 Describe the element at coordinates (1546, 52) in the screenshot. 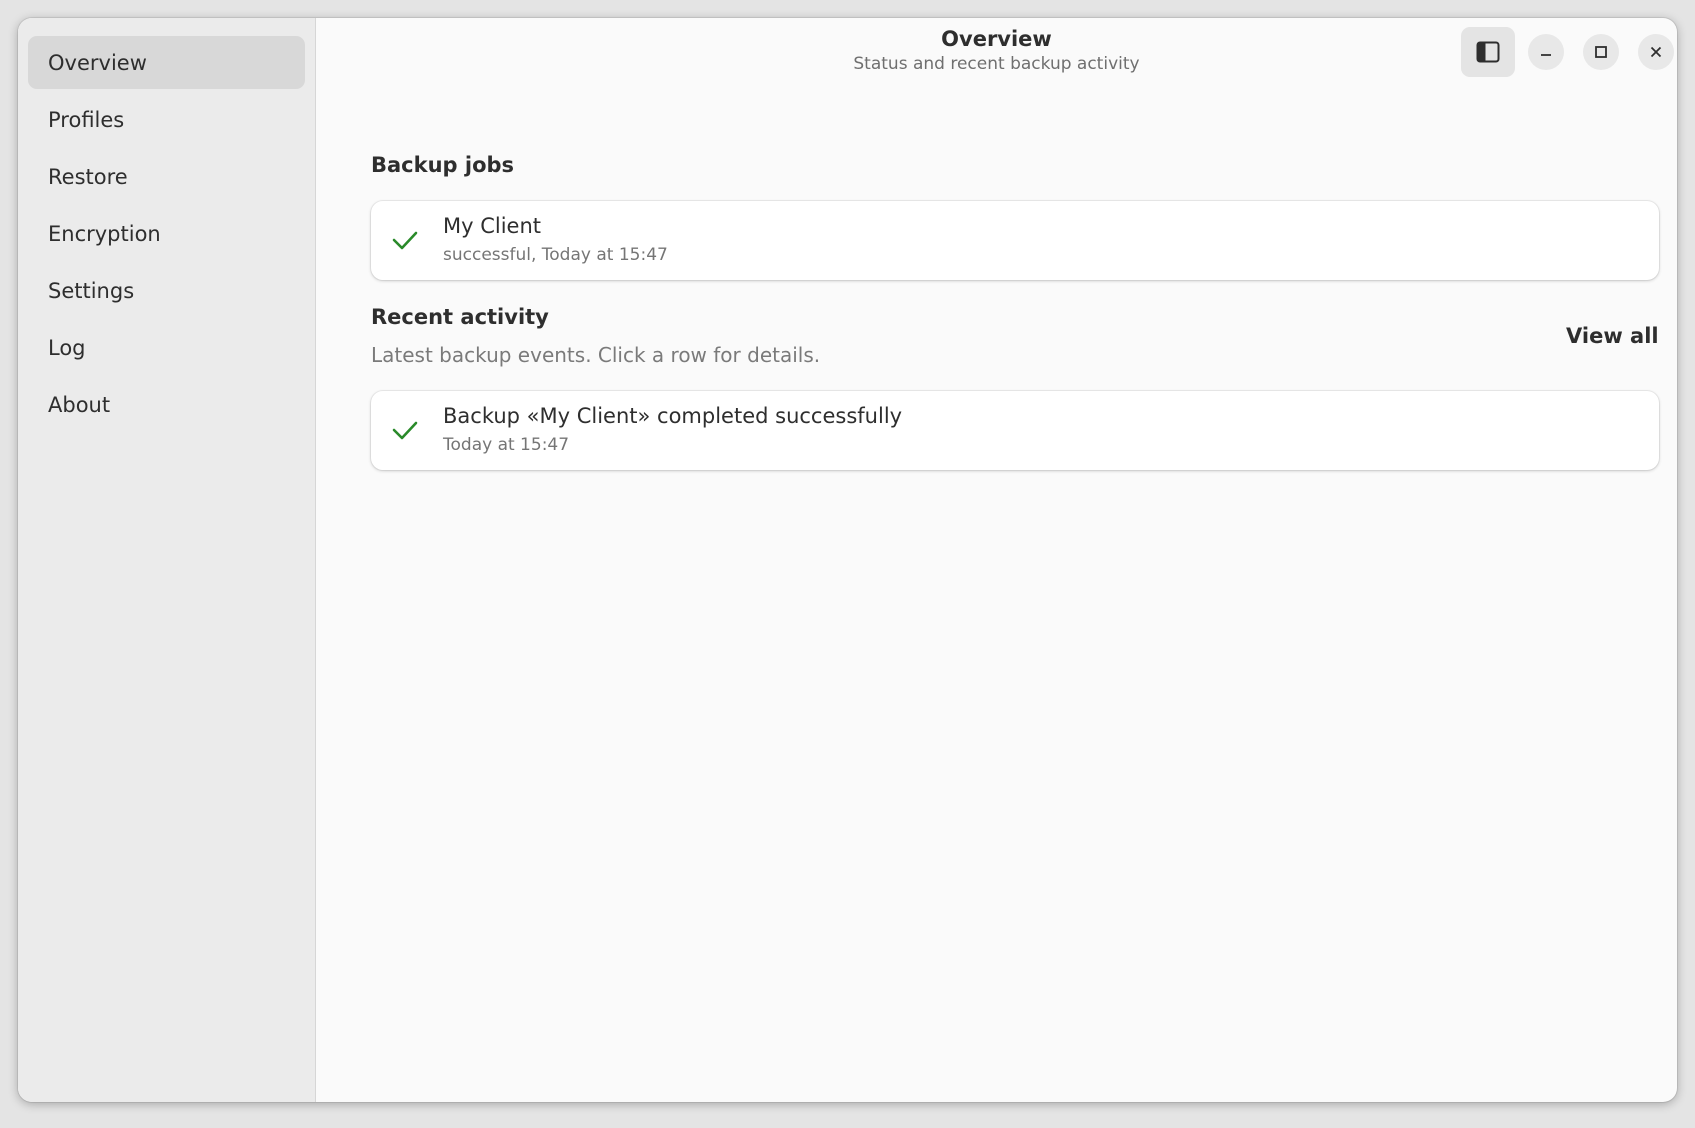

I see `minimize-button` at that location.